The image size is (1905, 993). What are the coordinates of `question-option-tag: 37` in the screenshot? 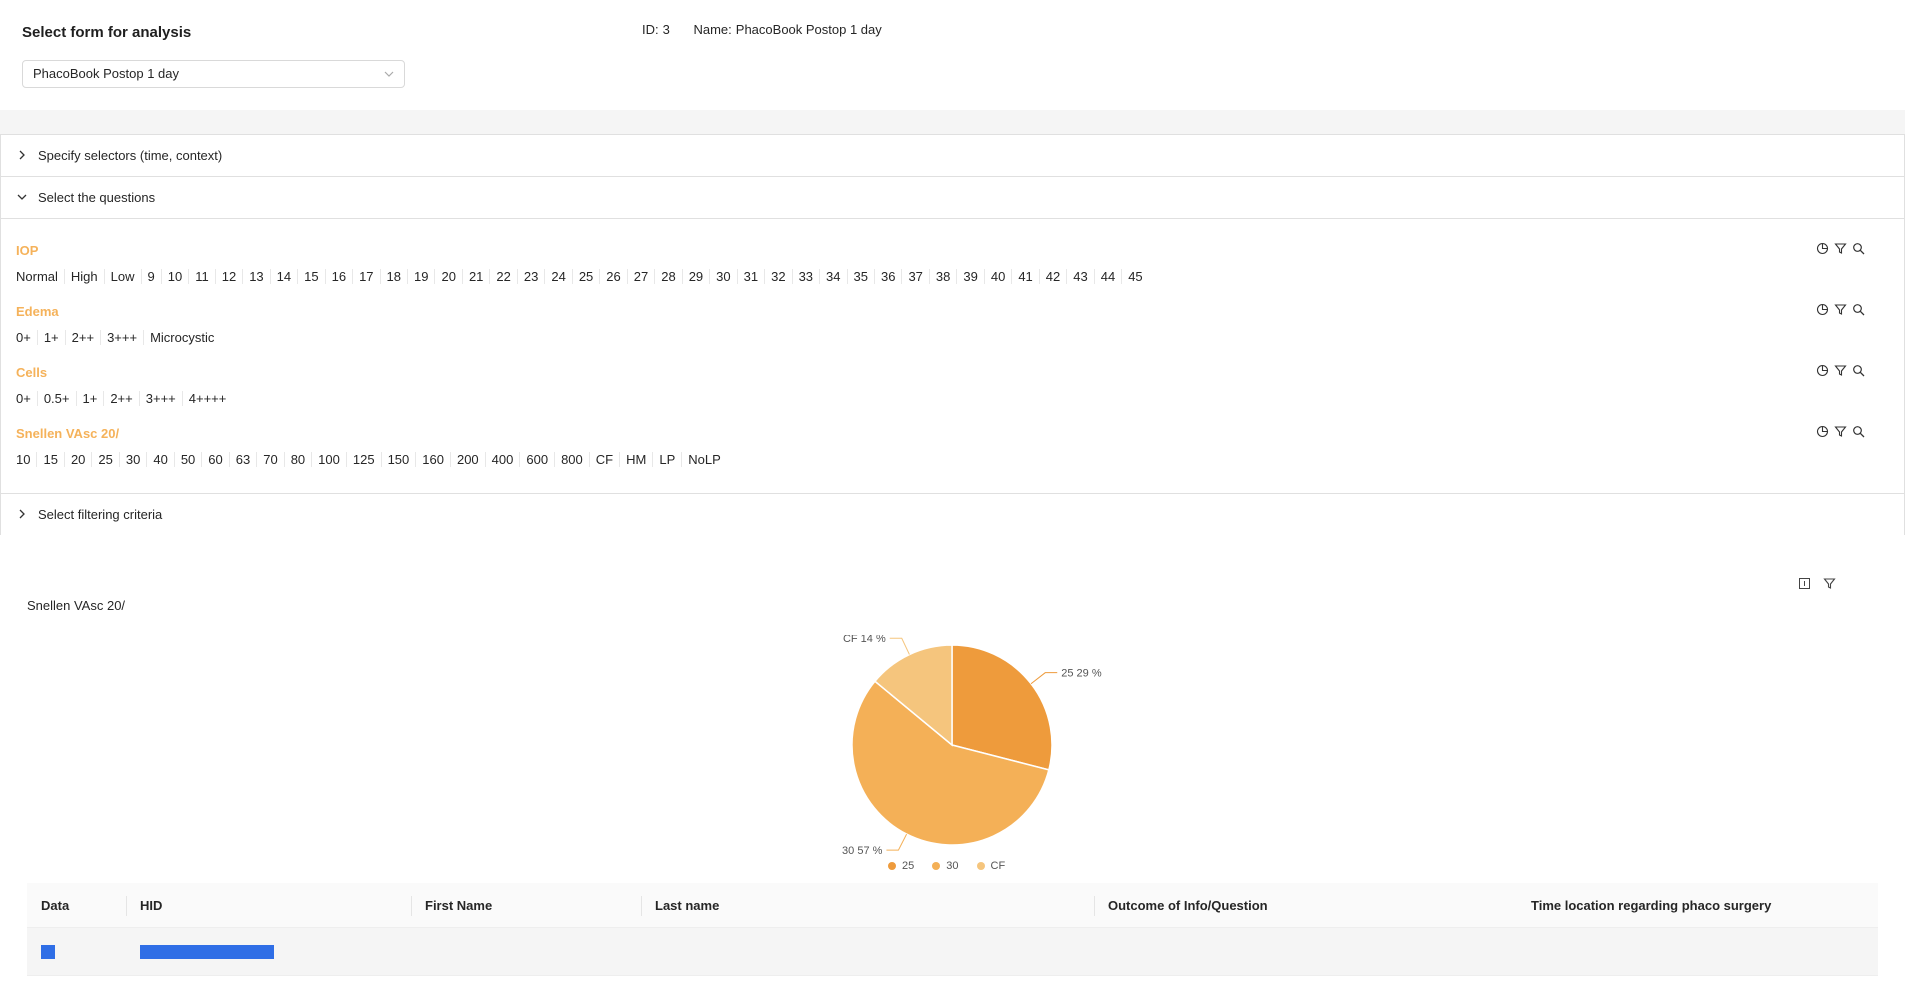 It's located at (914, 276).